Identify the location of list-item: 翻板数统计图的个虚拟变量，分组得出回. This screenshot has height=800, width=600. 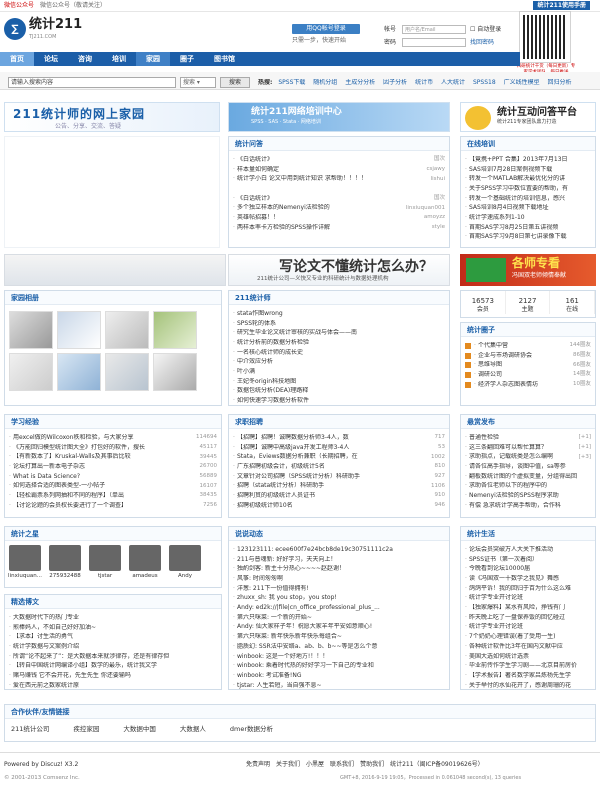
(528, 477).